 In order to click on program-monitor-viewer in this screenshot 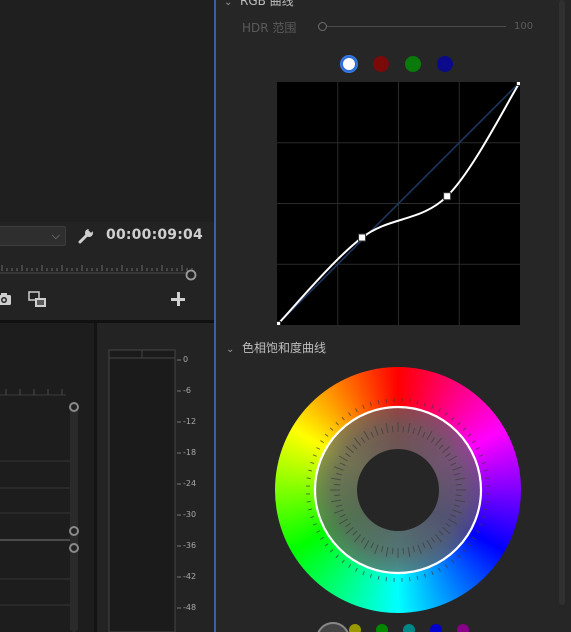, I will do `click(107, 111)`.